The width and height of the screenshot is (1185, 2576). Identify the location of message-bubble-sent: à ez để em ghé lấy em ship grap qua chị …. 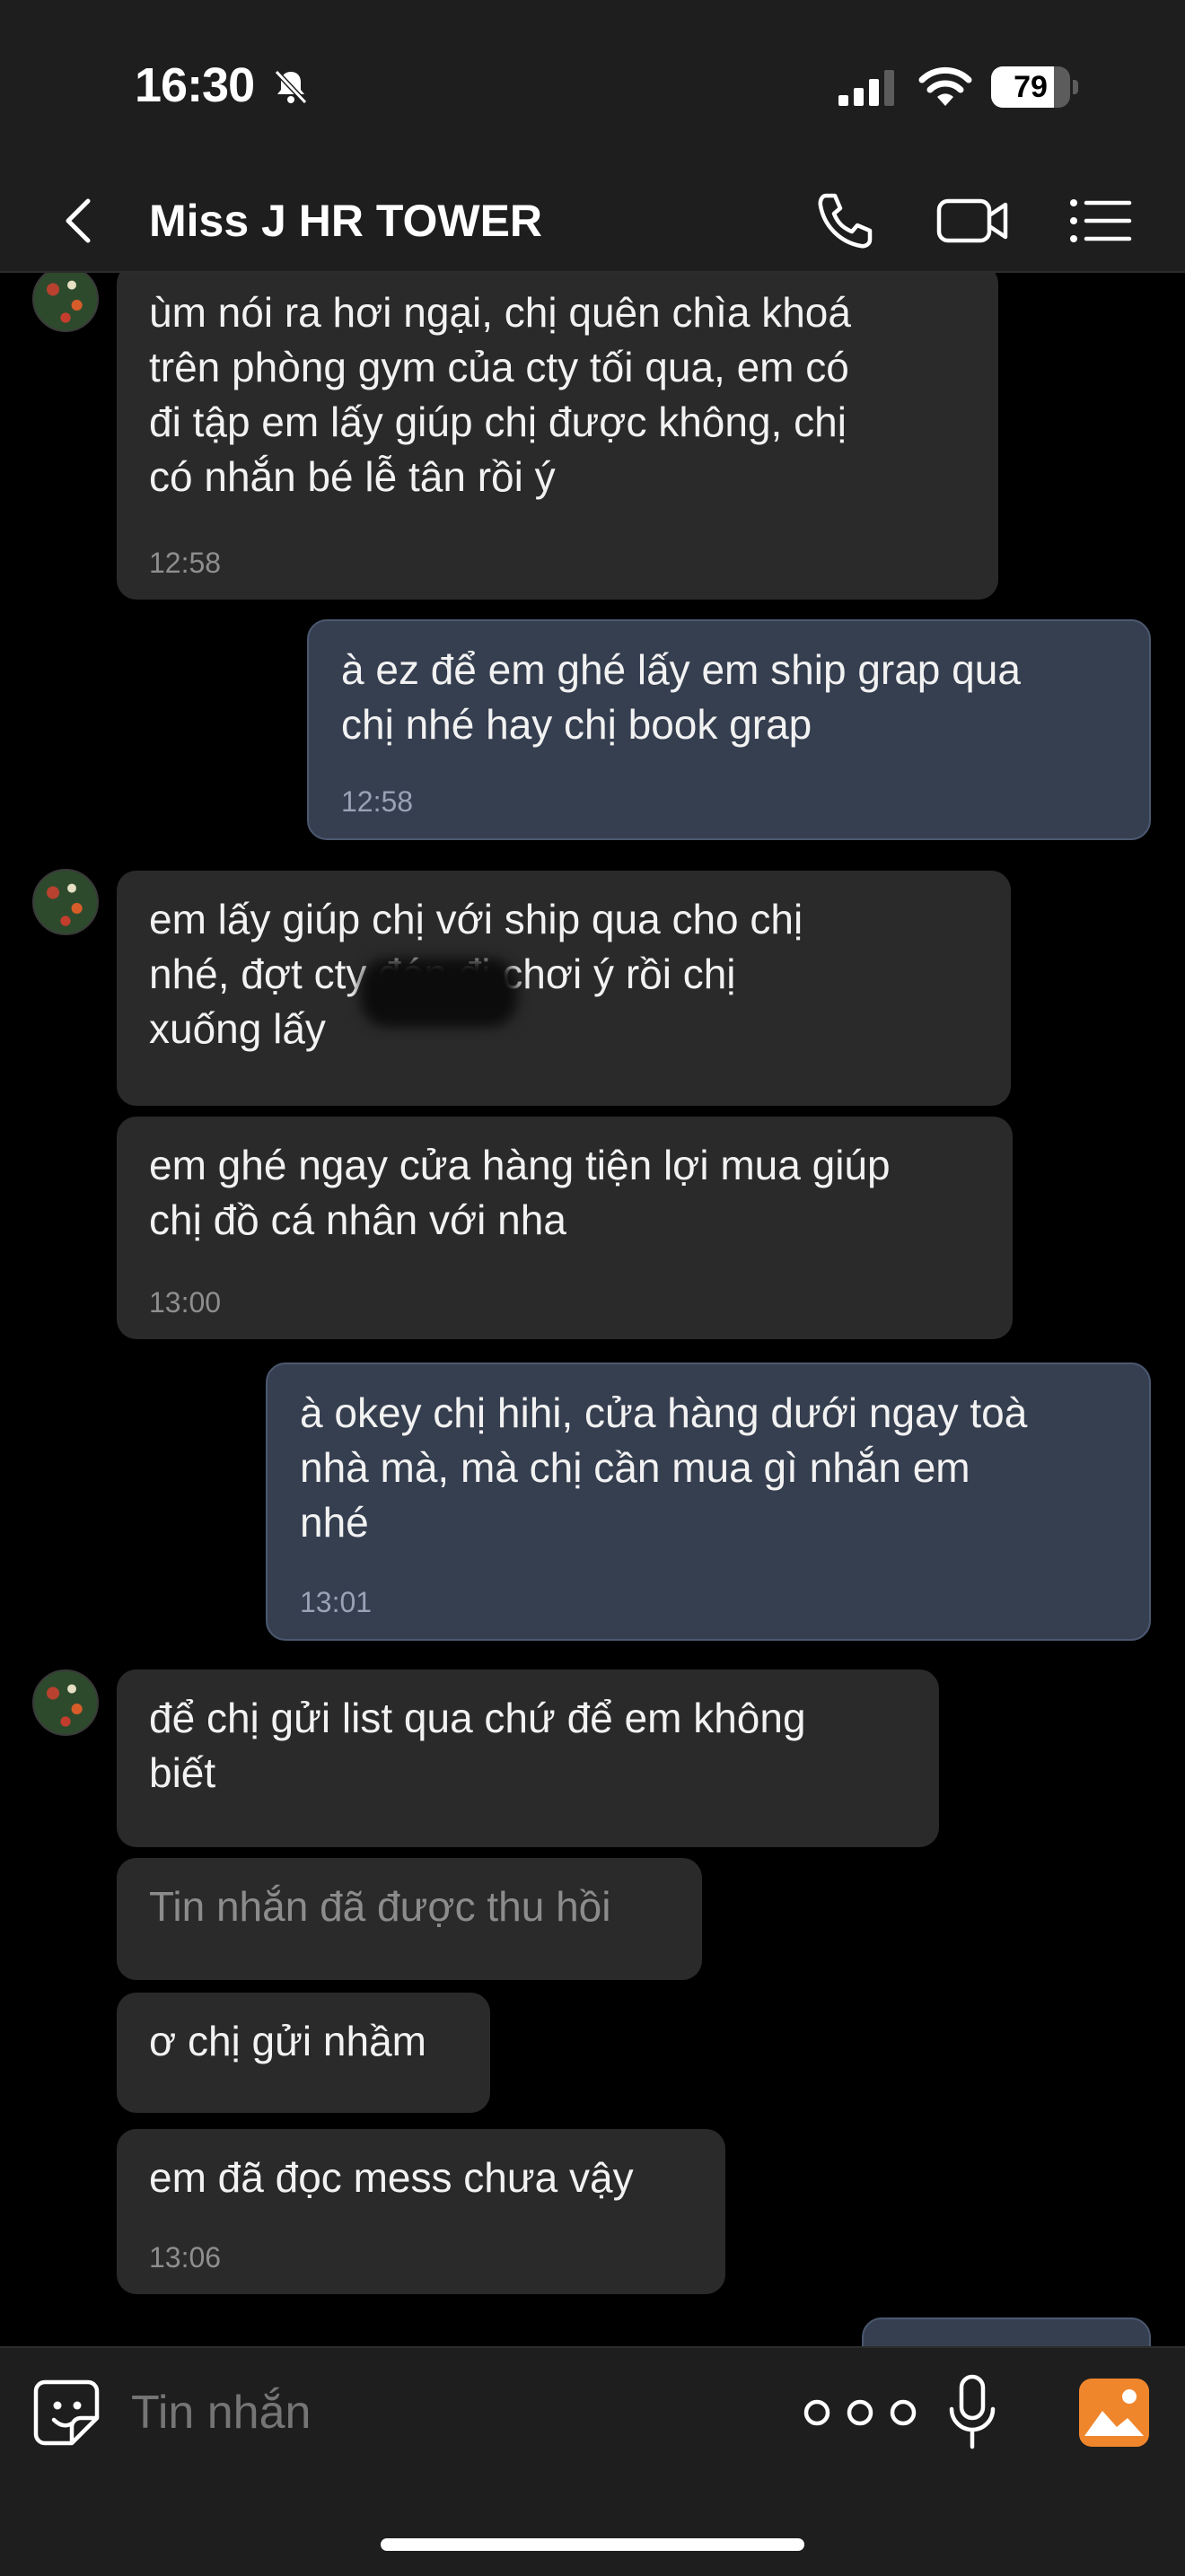
(729, 729).